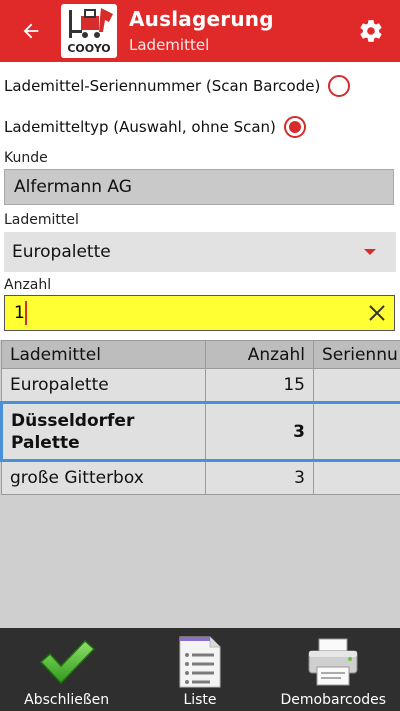 Image resolution: width=400 pixels, height=711 pixels. Describe the element at coordinates (26, 158) in the screenshot. I see `kunde-label: Kunde` at that location.